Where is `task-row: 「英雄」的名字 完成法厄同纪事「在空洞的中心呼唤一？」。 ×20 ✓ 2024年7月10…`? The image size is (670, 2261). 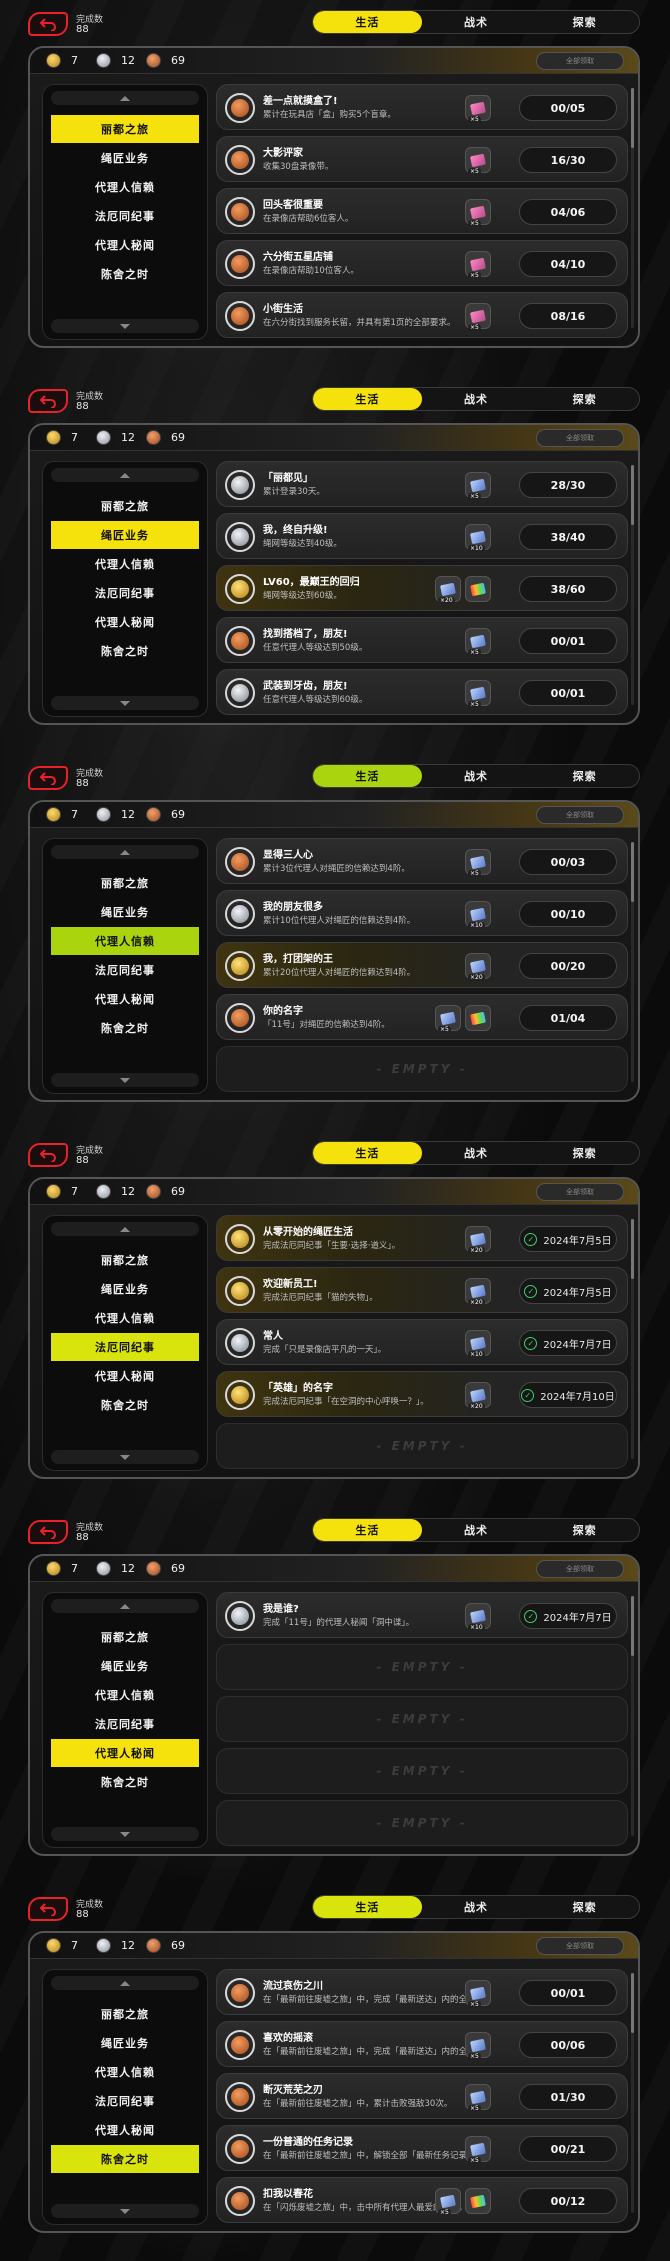 task-row: 「英雄」的名字 完成法厄同纪事「在空洞的中心呼唤一？」。 ×20 ✓ 2024年7月10… is located at coordinates (422, 1394).